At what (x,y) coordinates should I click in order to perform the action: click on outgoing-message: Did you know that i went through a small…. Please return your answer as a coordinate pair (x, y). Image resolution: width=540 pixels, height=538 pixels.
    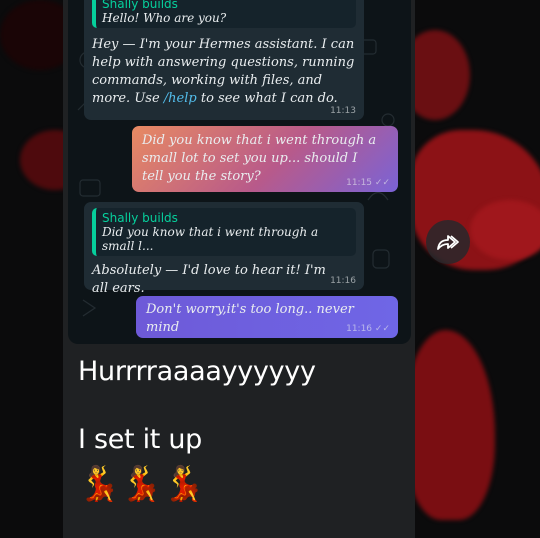
    Looking at the image, I should click on (265, 159).